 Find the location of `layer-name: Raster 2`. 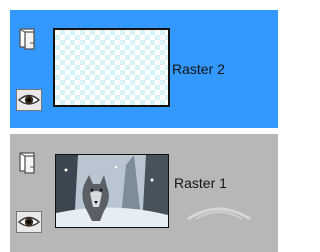

layer-name: Raster 2 is located at coordinates (198, 69).